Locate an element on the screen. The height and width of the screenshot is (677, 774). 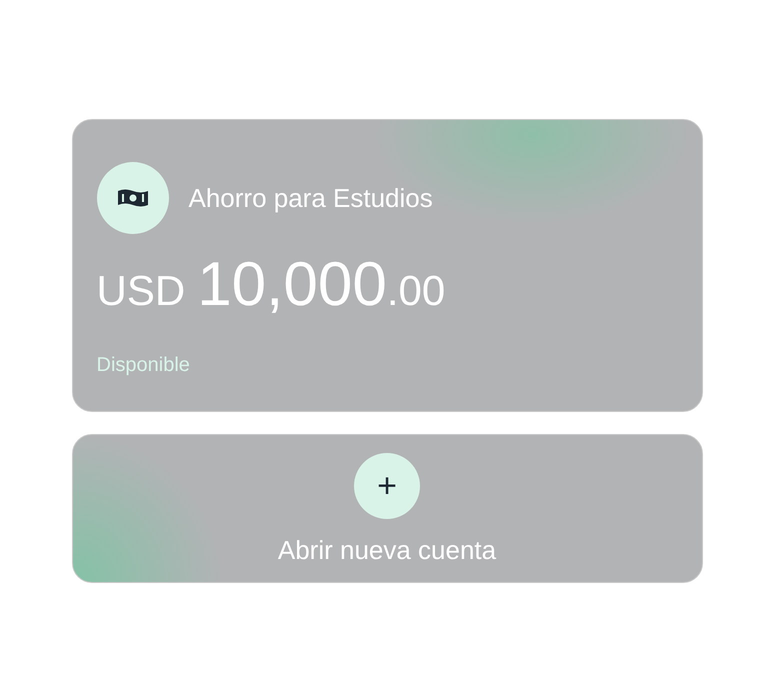
balance-amount: 10,000 is located at coordinates (292, 285).